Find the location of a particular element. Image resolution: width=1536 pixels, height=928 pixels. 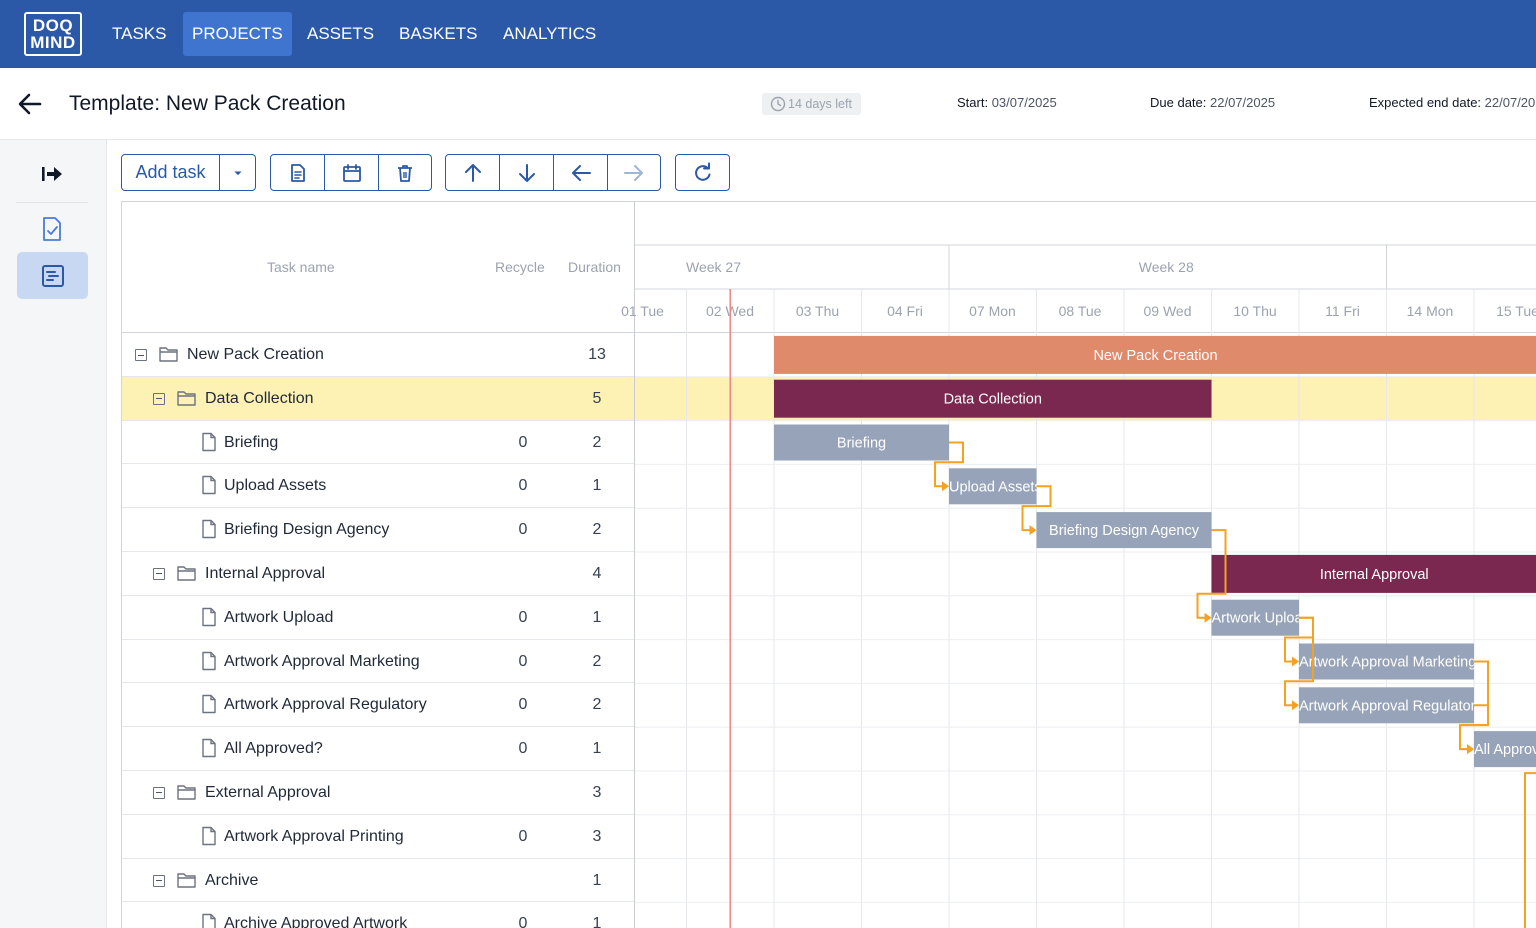

arrow-up-icon is located at coordinates (472, 172).